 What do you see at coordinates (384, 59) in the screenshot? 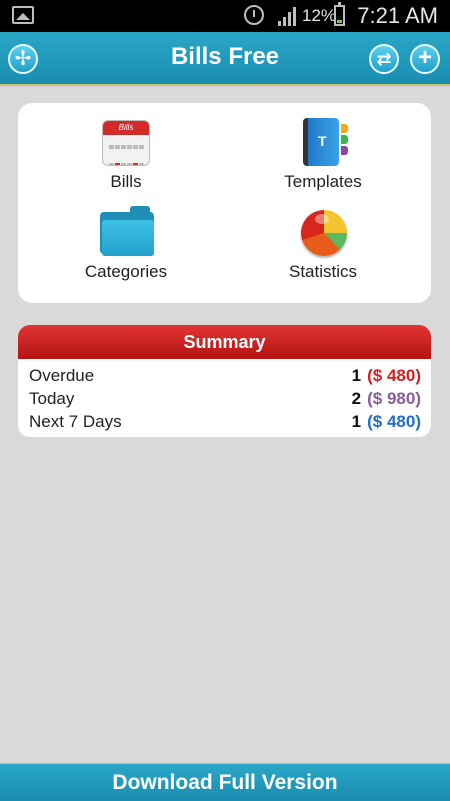
I see `sync-icon: ⇄` at bounding box center [384, 59].